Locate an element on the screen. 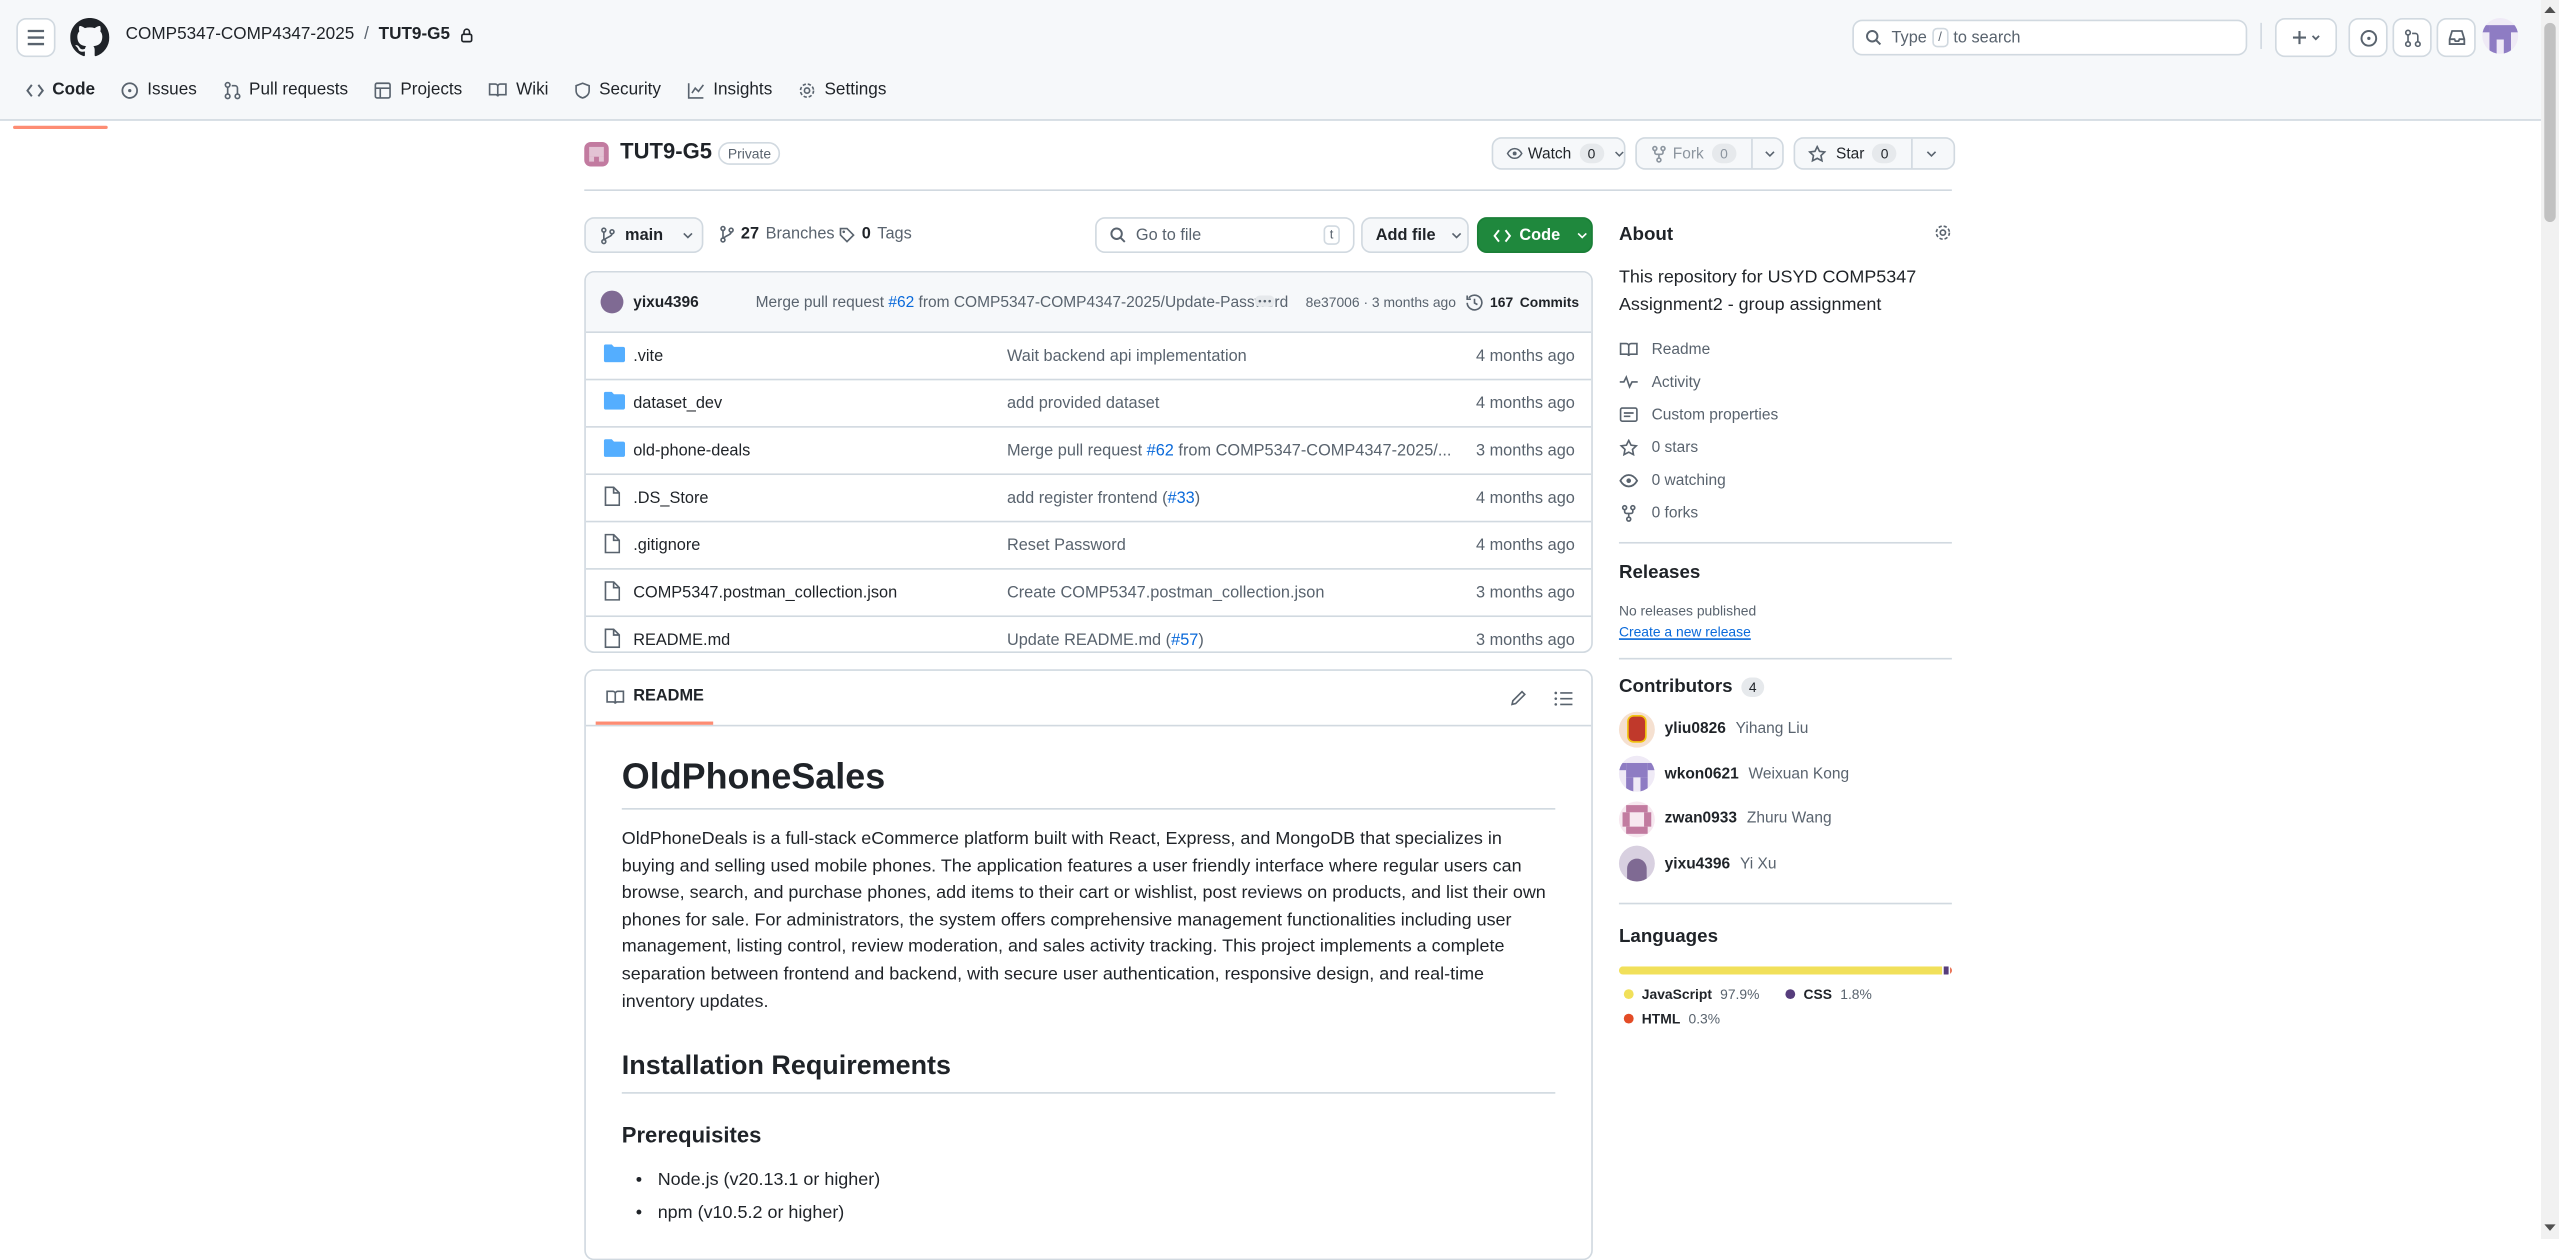  readme-list-item: Node.js (v20.13.1 or higher) is located at coordinates (1107, 1180).